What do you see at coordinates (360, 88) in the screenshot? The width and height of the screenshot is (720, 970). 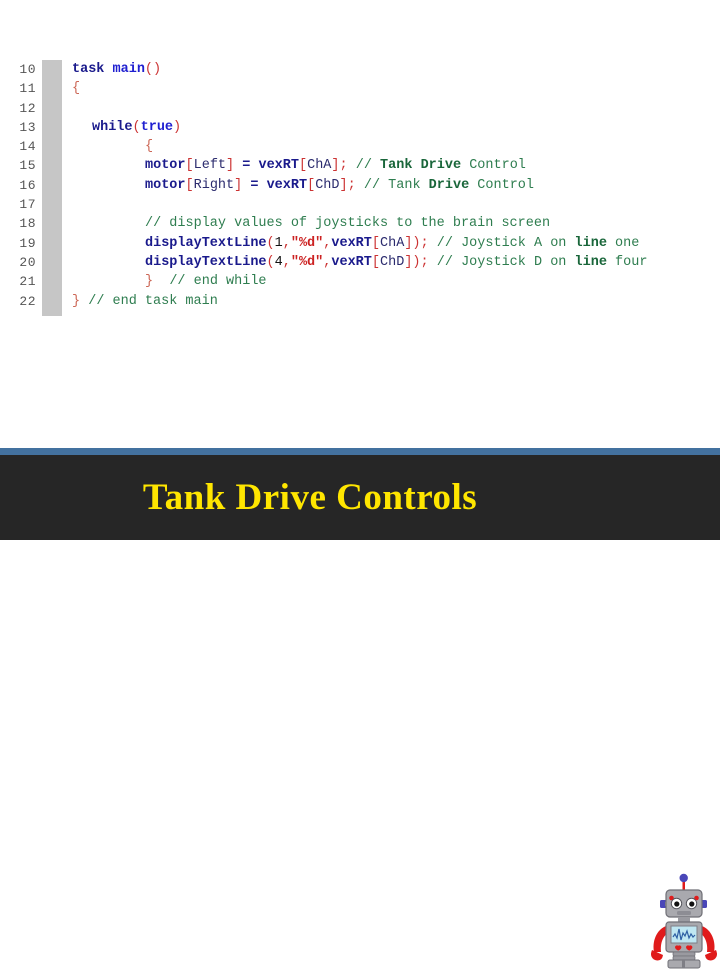 I see `code-line: 11 {` at bounding box center [360, 88].